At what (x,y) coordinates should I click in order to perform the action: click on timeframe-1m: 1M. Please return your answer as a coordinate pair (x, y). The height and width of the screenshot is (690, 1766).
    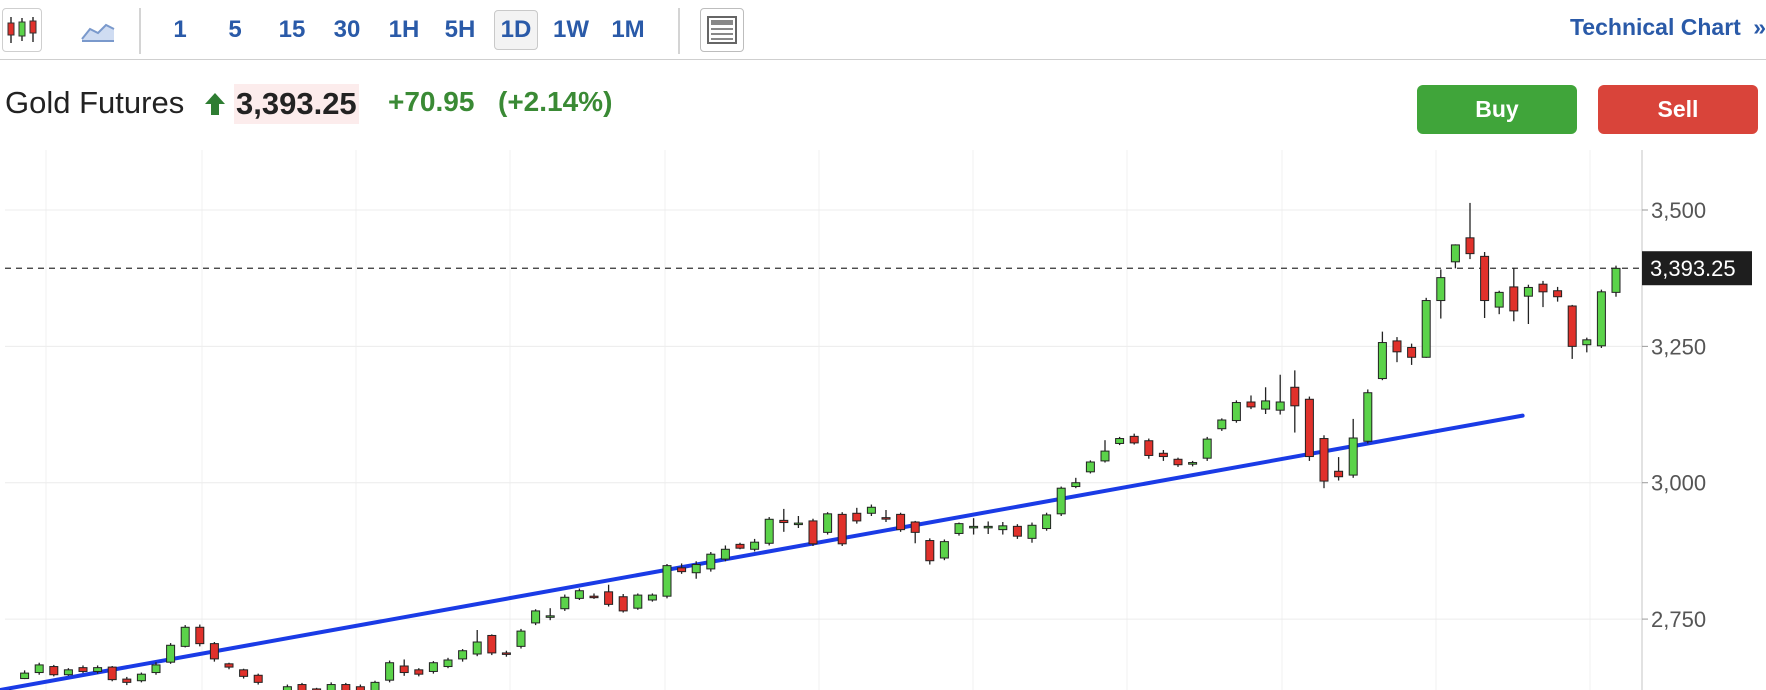
    Looking at the image, I should click on (628, 30).